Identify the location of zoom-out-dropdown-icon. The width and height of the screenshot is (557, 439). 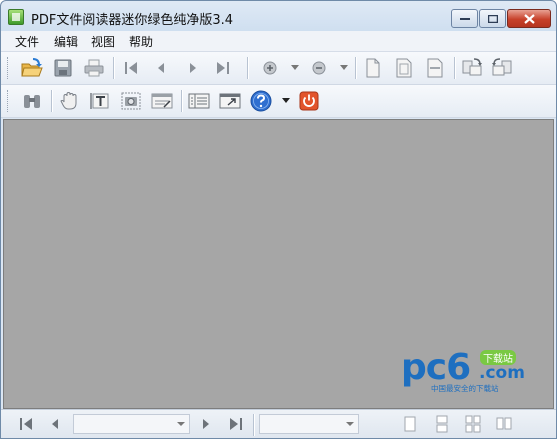
(344, 67).